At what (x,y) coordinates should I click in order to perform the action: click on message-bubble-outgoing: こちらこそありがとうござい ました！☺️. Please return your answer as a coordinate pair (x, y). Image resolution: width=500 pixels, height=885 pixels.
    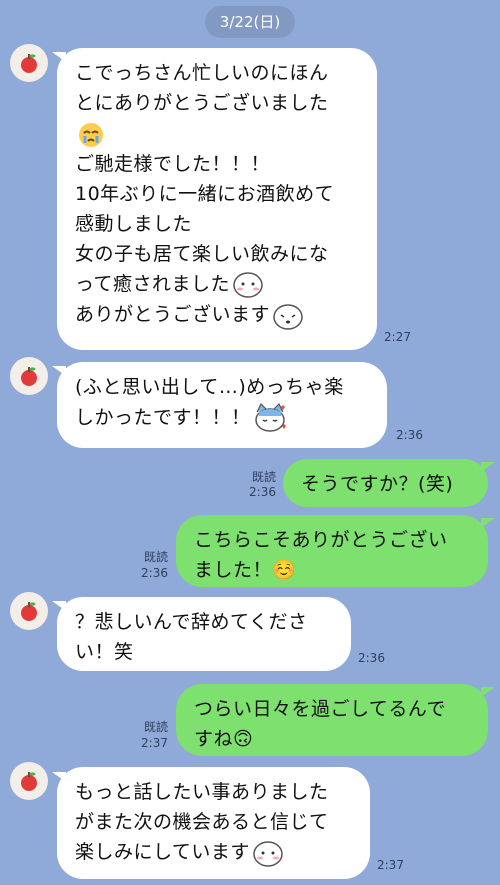
    Looking at the image, I should click on (332, 551).